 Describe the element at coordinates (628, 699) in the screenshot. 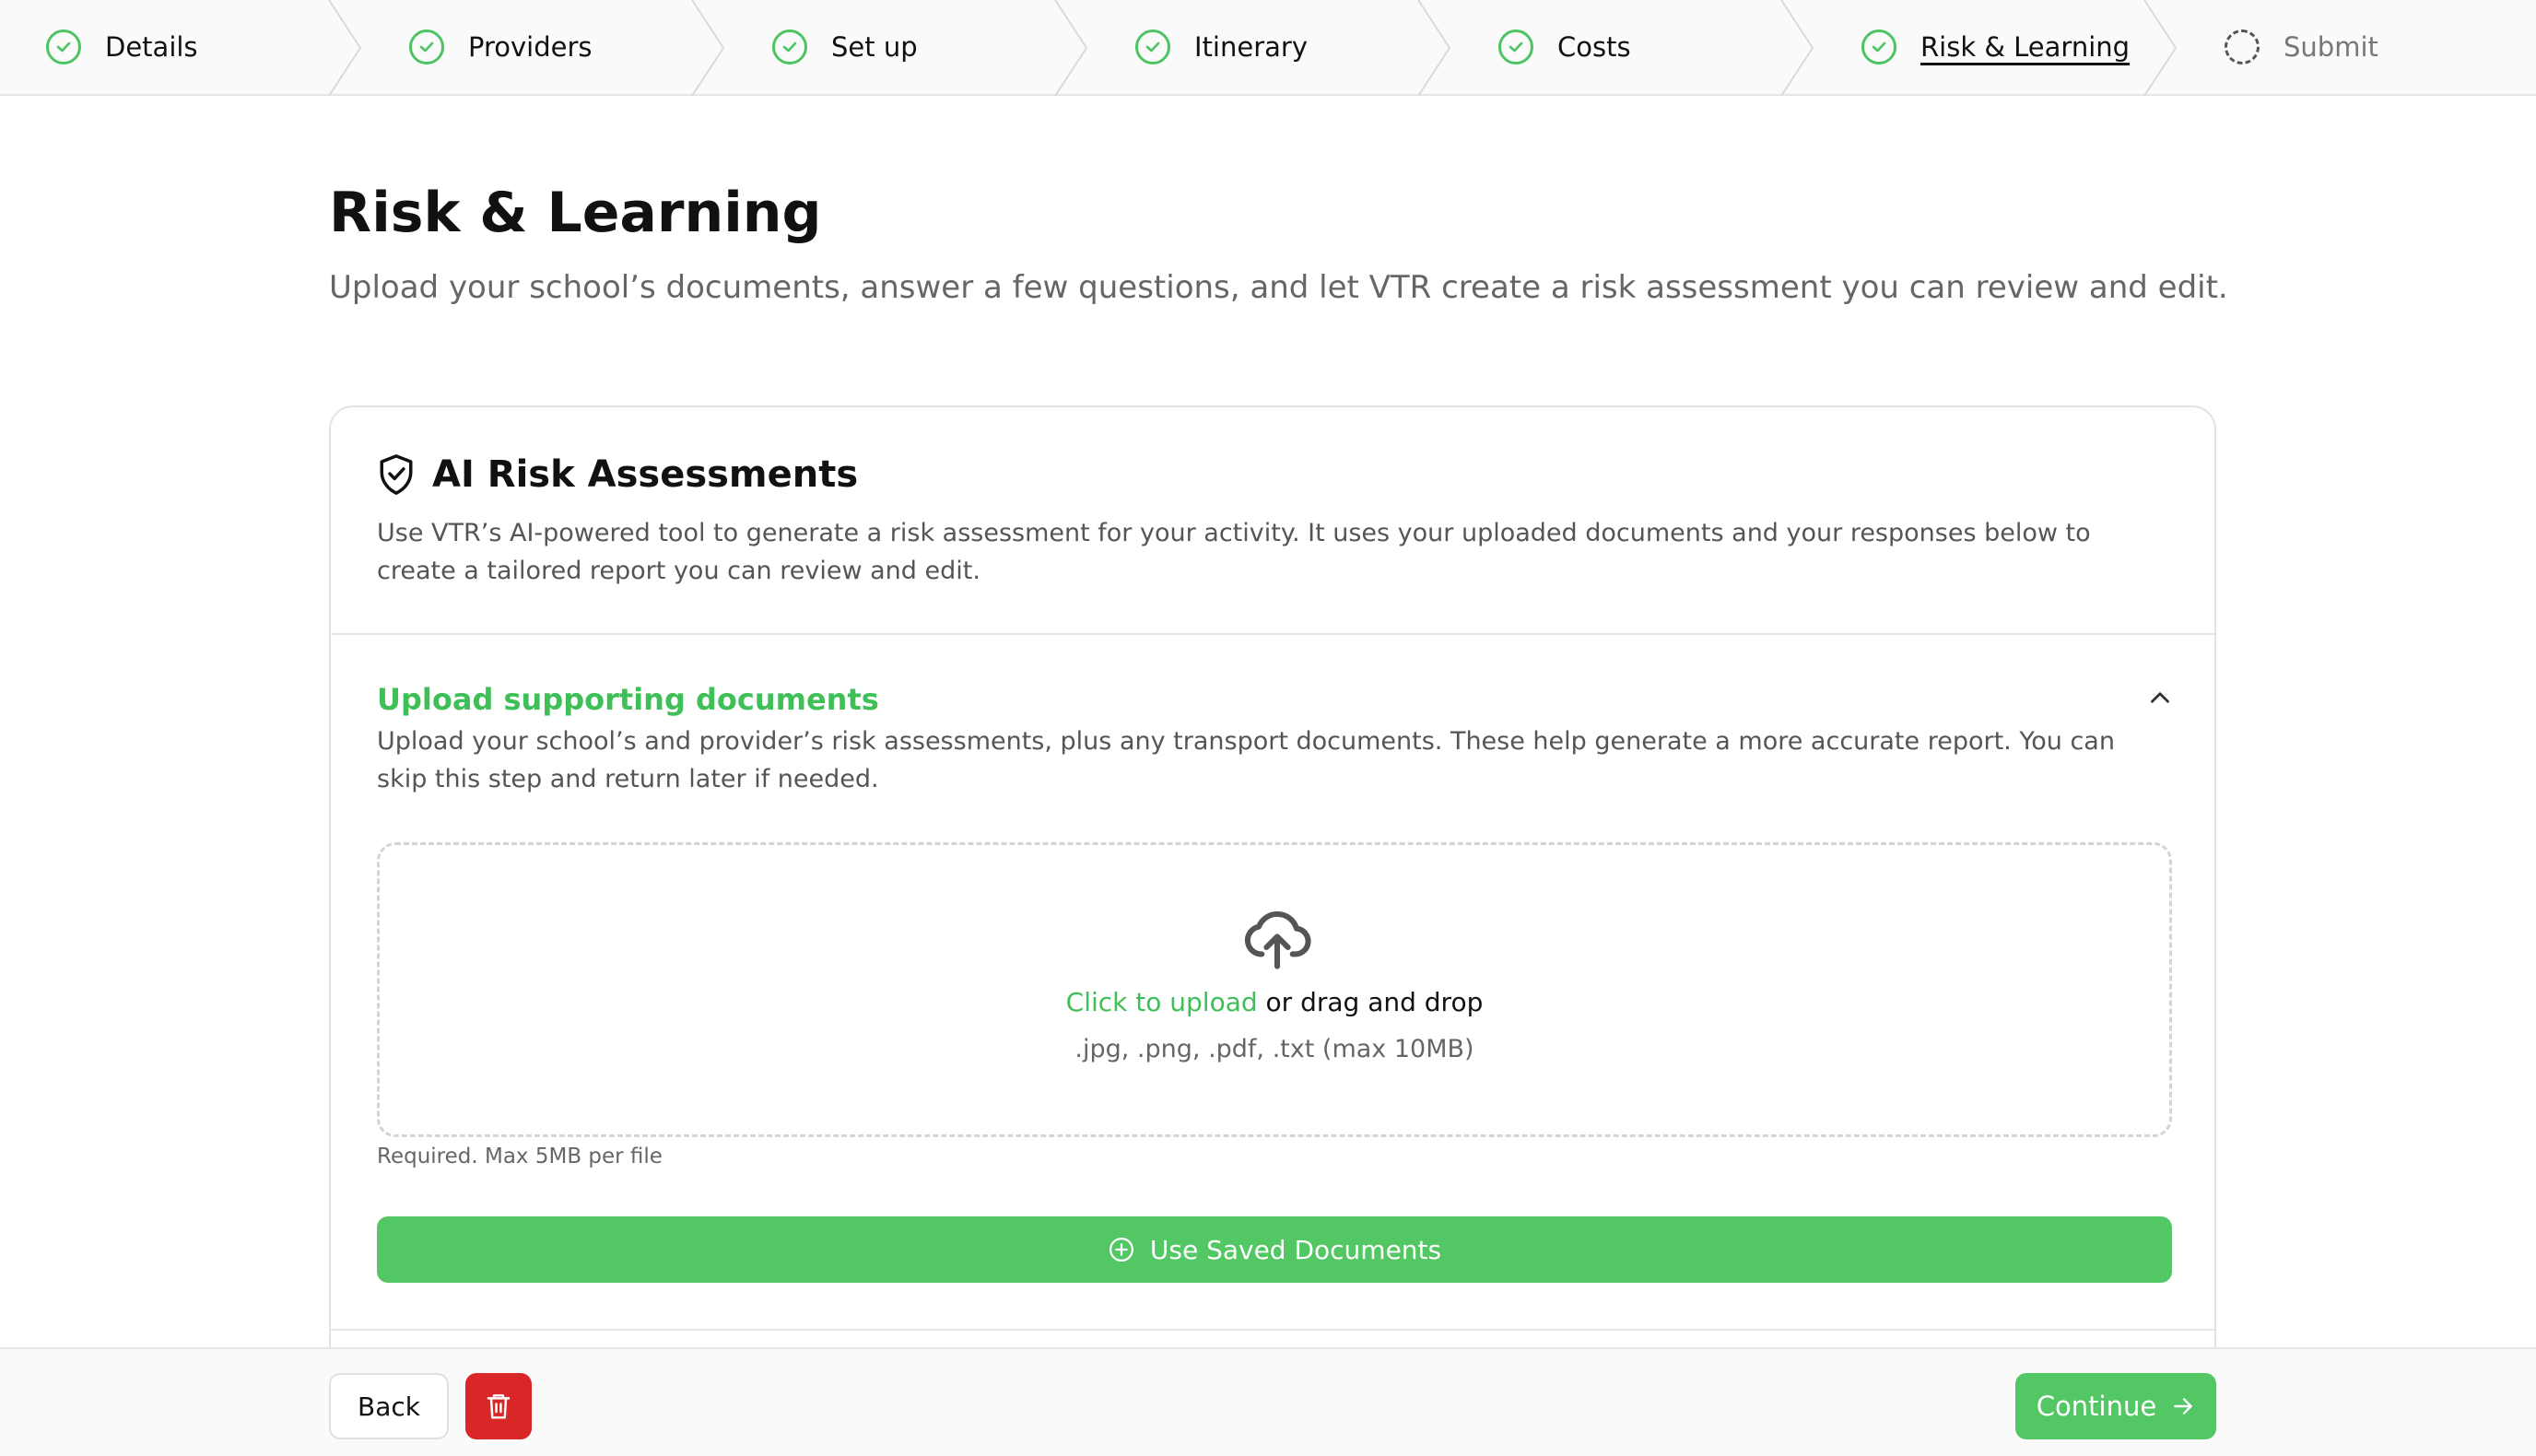

I see `upload-section-title: Upload supporting documents` at that location.